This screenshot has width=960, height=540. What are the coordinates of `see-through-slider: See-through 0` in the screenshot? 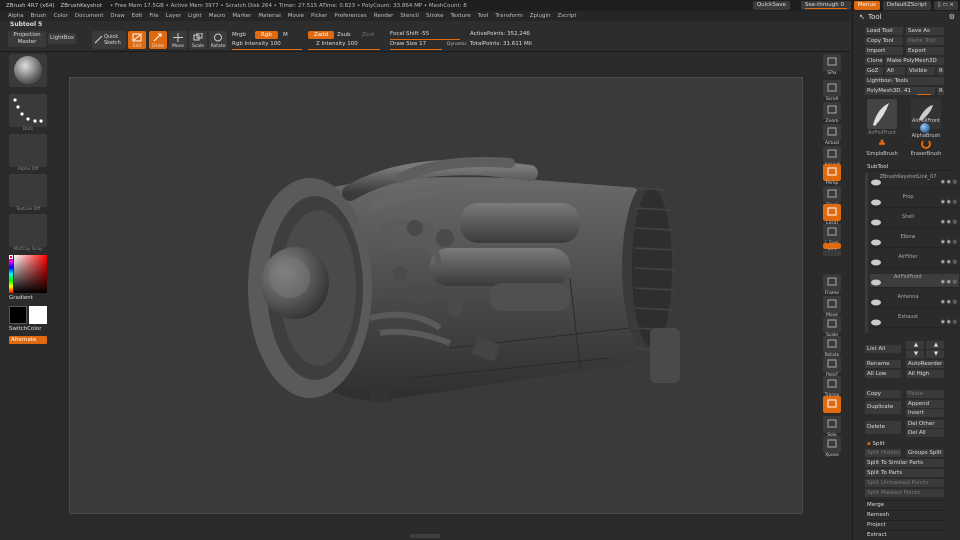 It's located at (825, 5).